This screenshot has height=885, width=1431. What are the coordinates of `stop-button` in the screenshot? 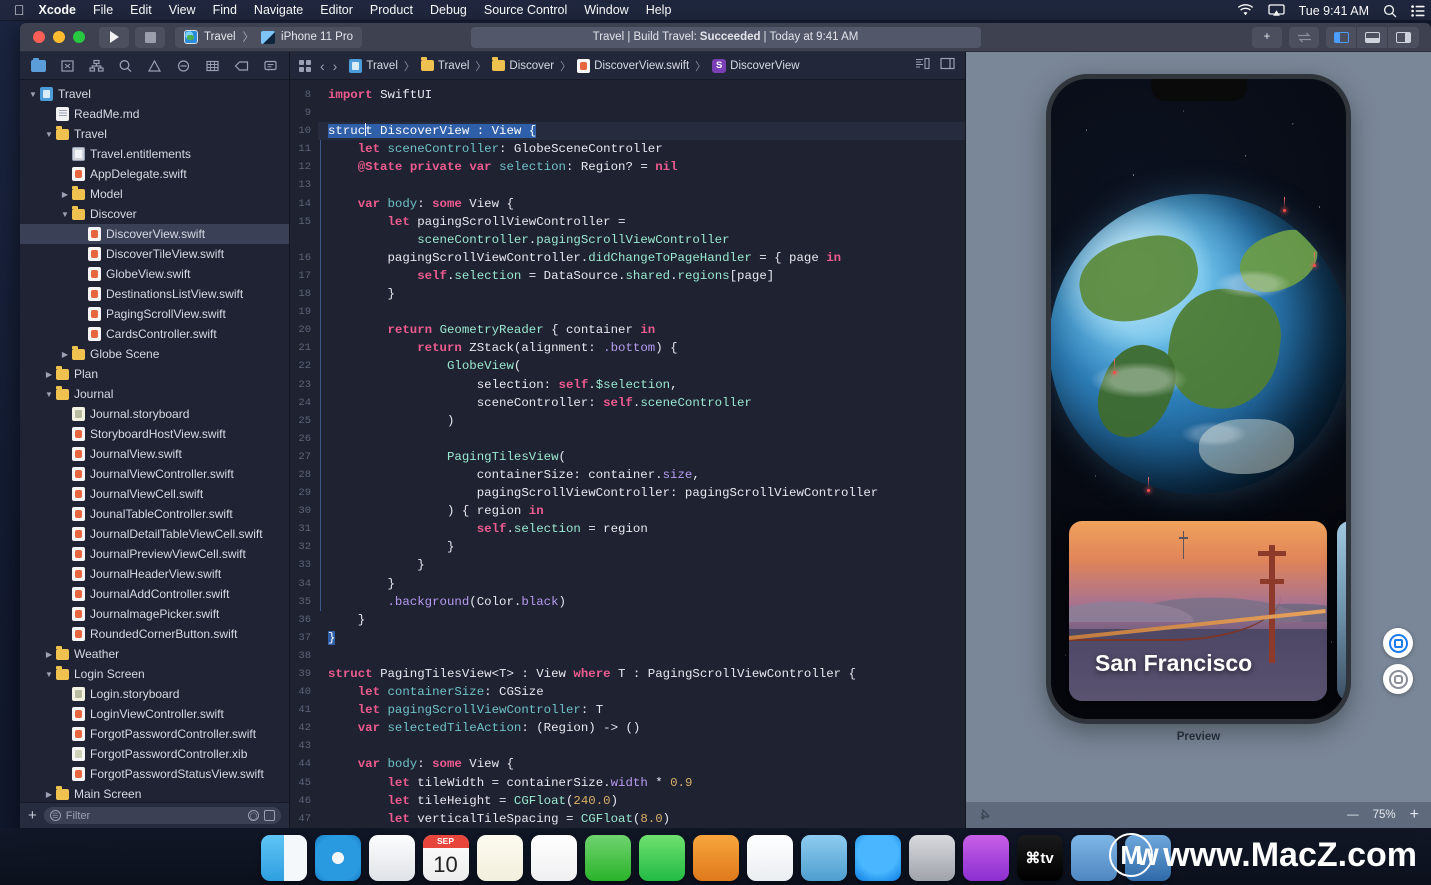 It's located at (150, 37).